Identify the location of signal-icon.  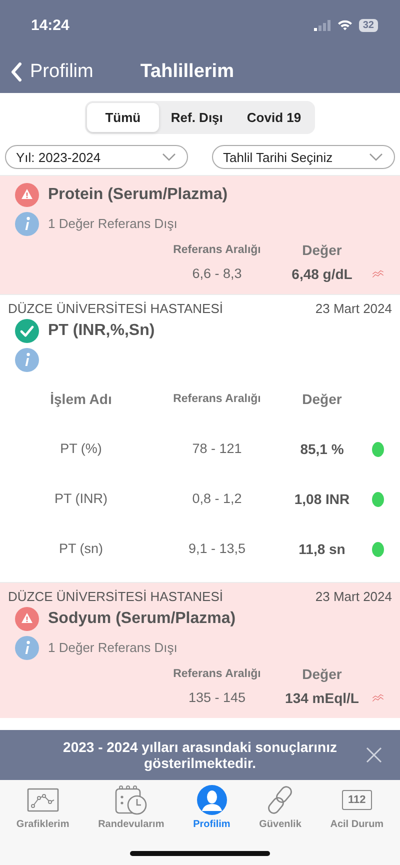
(322, 25).